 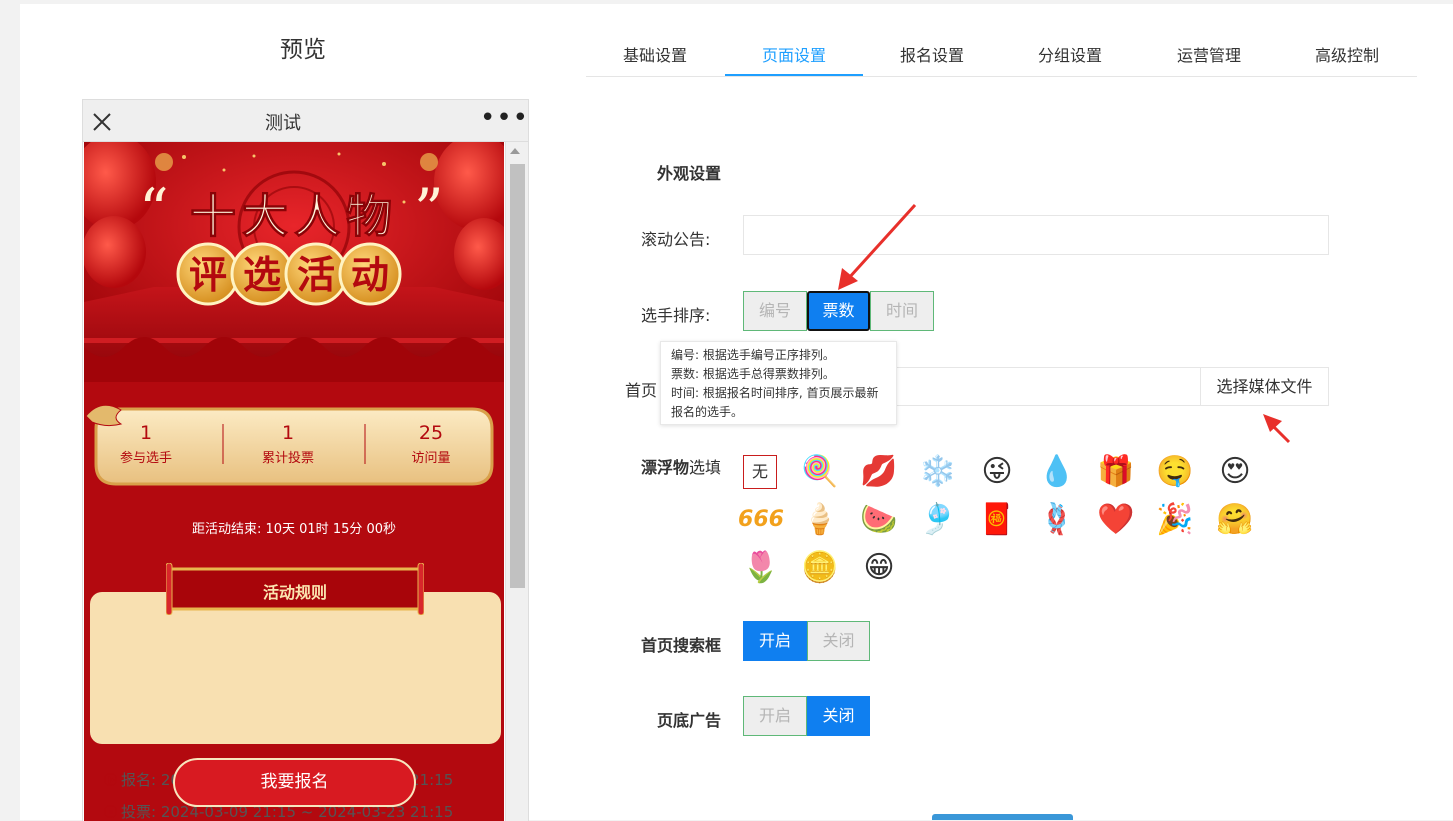 What do you see at coordinates (1036, 235) in the screenshot?
I see `notice-input` at bounding box center [1036, 235].